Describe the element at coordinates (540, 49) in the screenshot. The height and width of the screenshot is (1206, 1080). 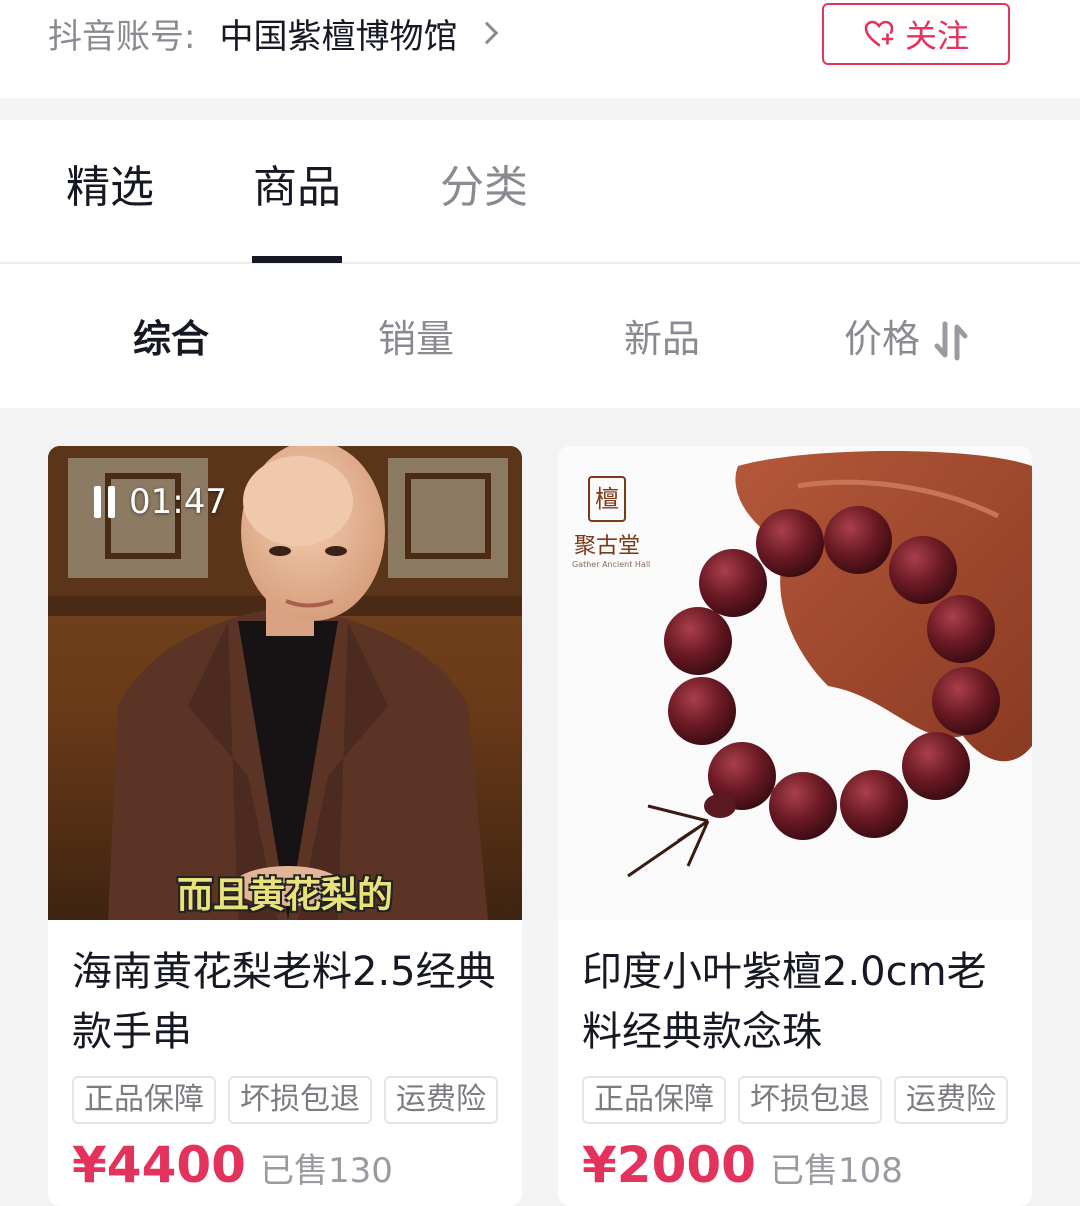
I see `account-header: 抖音账号: 中国紫檀博物馆 关注` at that location.